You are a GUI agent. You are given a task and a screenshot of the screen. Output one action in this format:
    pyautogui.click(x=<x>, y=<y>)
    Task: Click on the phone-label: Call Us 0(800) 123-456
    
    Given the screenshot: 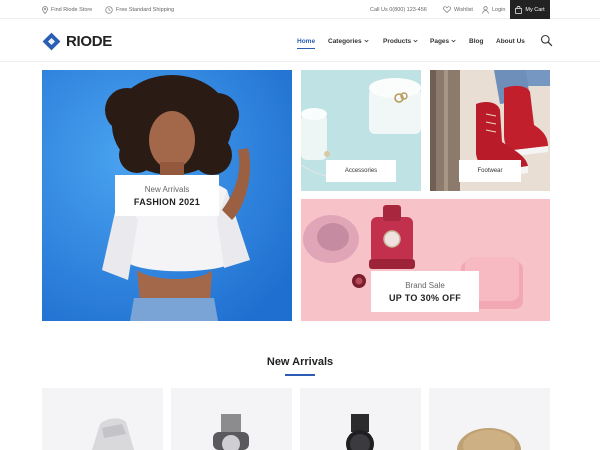 What is the action you would take?
    pyautogui.click(x=398, y=9)
    